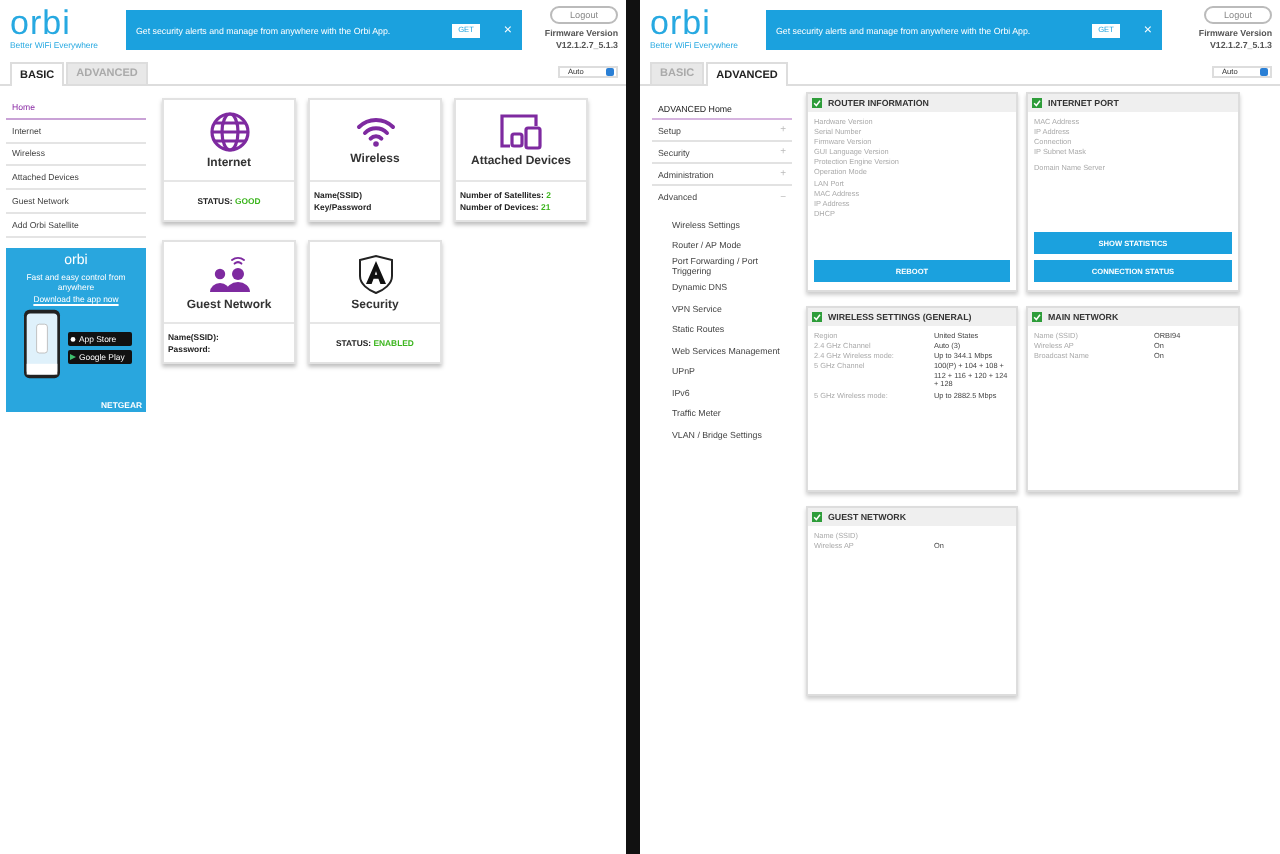 This screenshot has width=1280, height=854. Describe the element at coordinates (73, 356) in the screenshot. I see `play-icon` at that location.